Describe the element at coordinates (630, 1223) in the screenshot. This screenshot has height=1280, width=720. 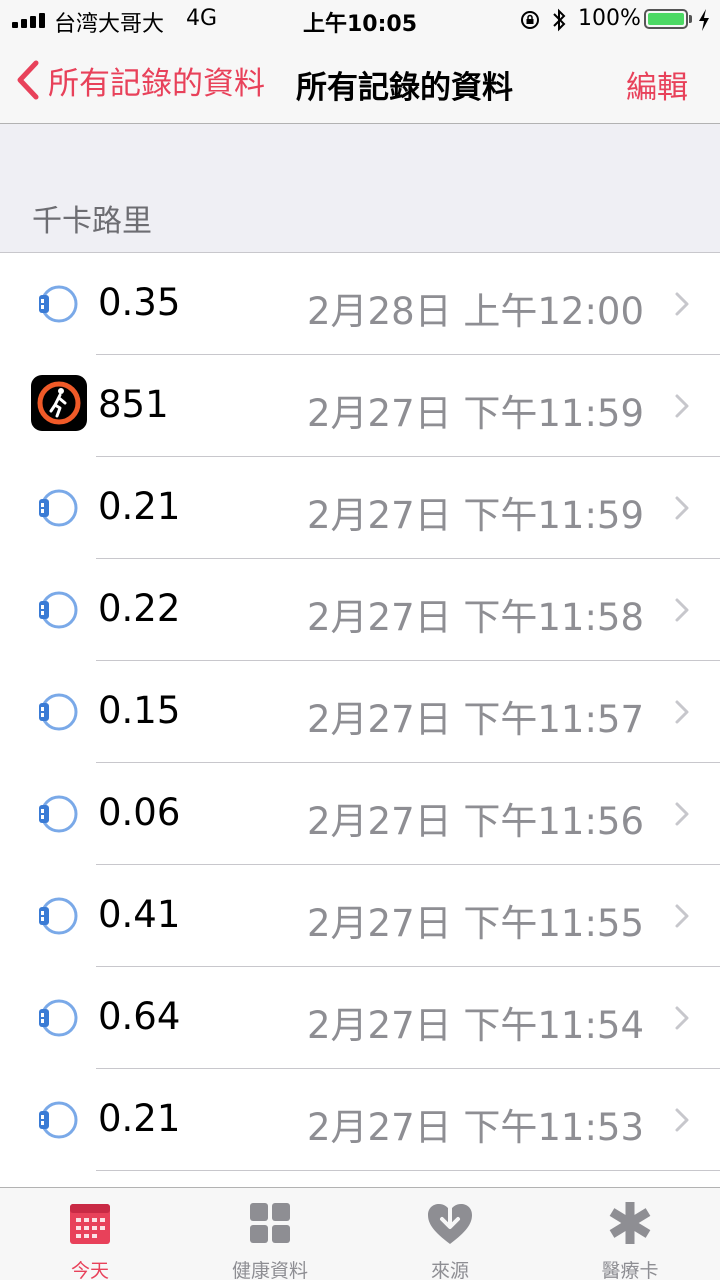
I see `asterisk-icon` at that location.